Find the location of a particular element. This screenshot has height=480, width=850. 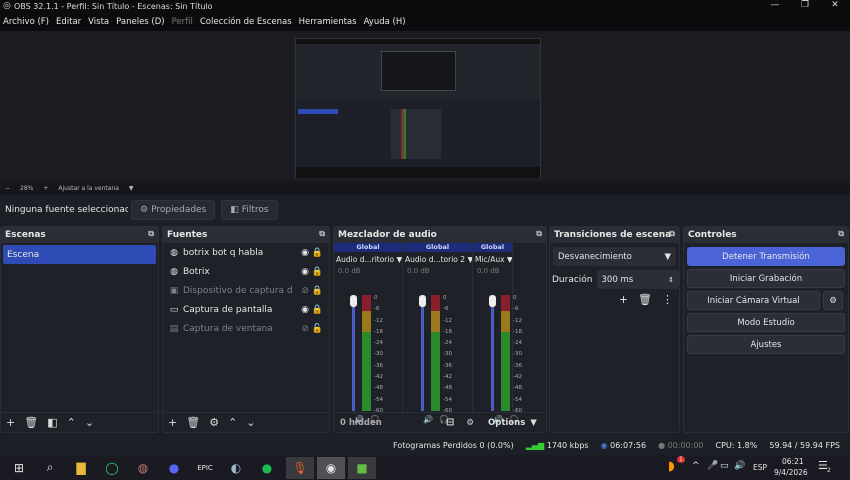

fit-window-select: Ajustar a la ventana is located at coordinates (88, 188).